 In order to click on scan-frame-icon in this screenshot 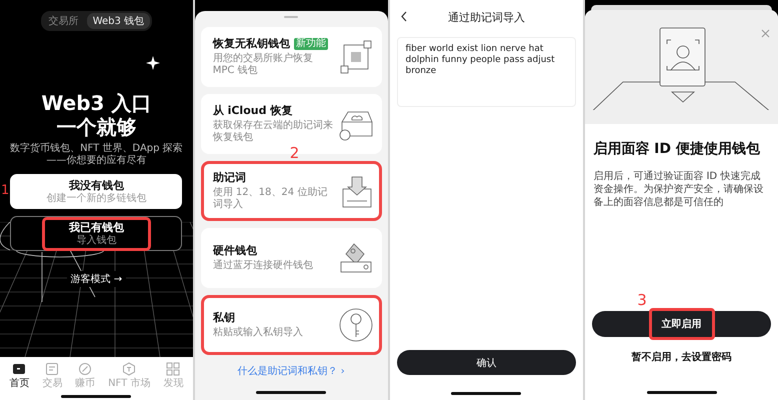, I will do `click(356, 57)`.